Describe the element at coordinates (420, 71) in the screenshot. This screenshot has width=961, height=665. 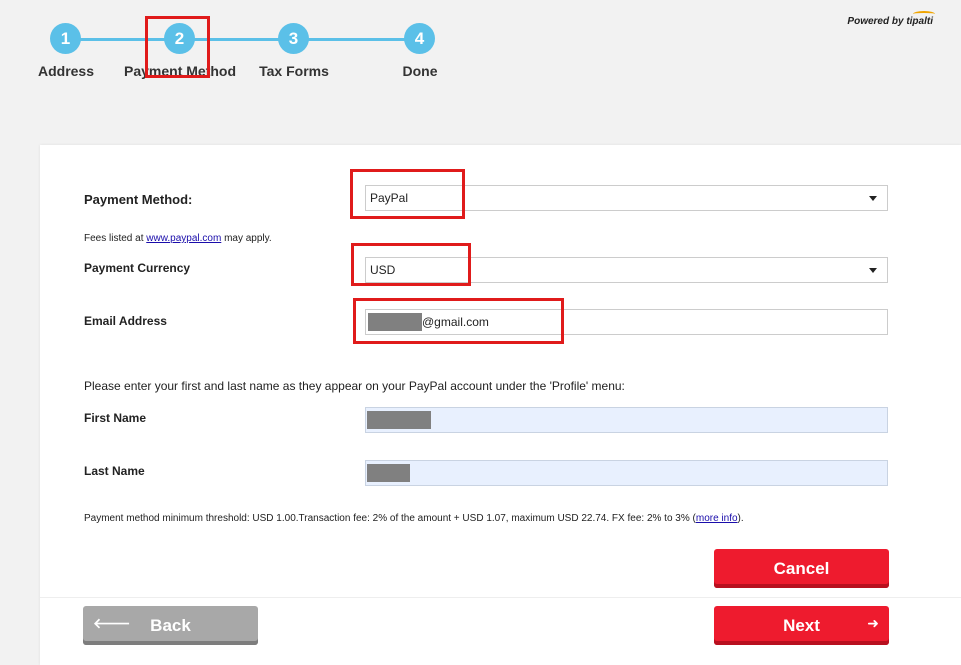
I see `step-4-label: Done` at that location.